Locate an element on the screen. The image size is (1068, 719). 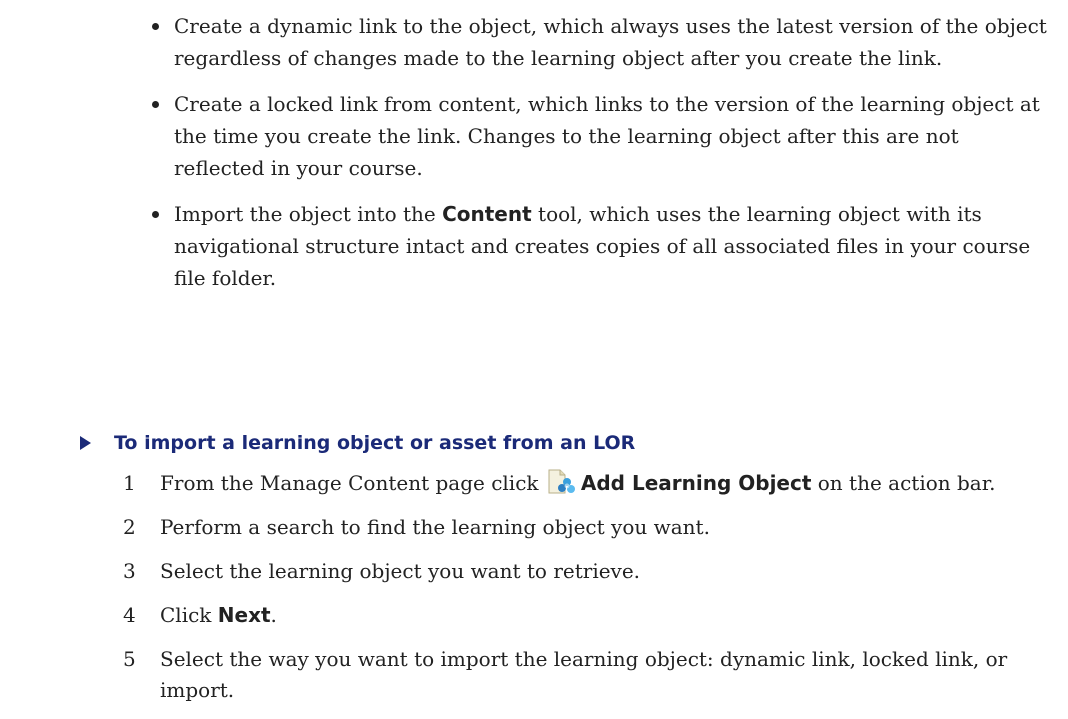
bullet-bold-term: Content is located at coordinates (487, 214).